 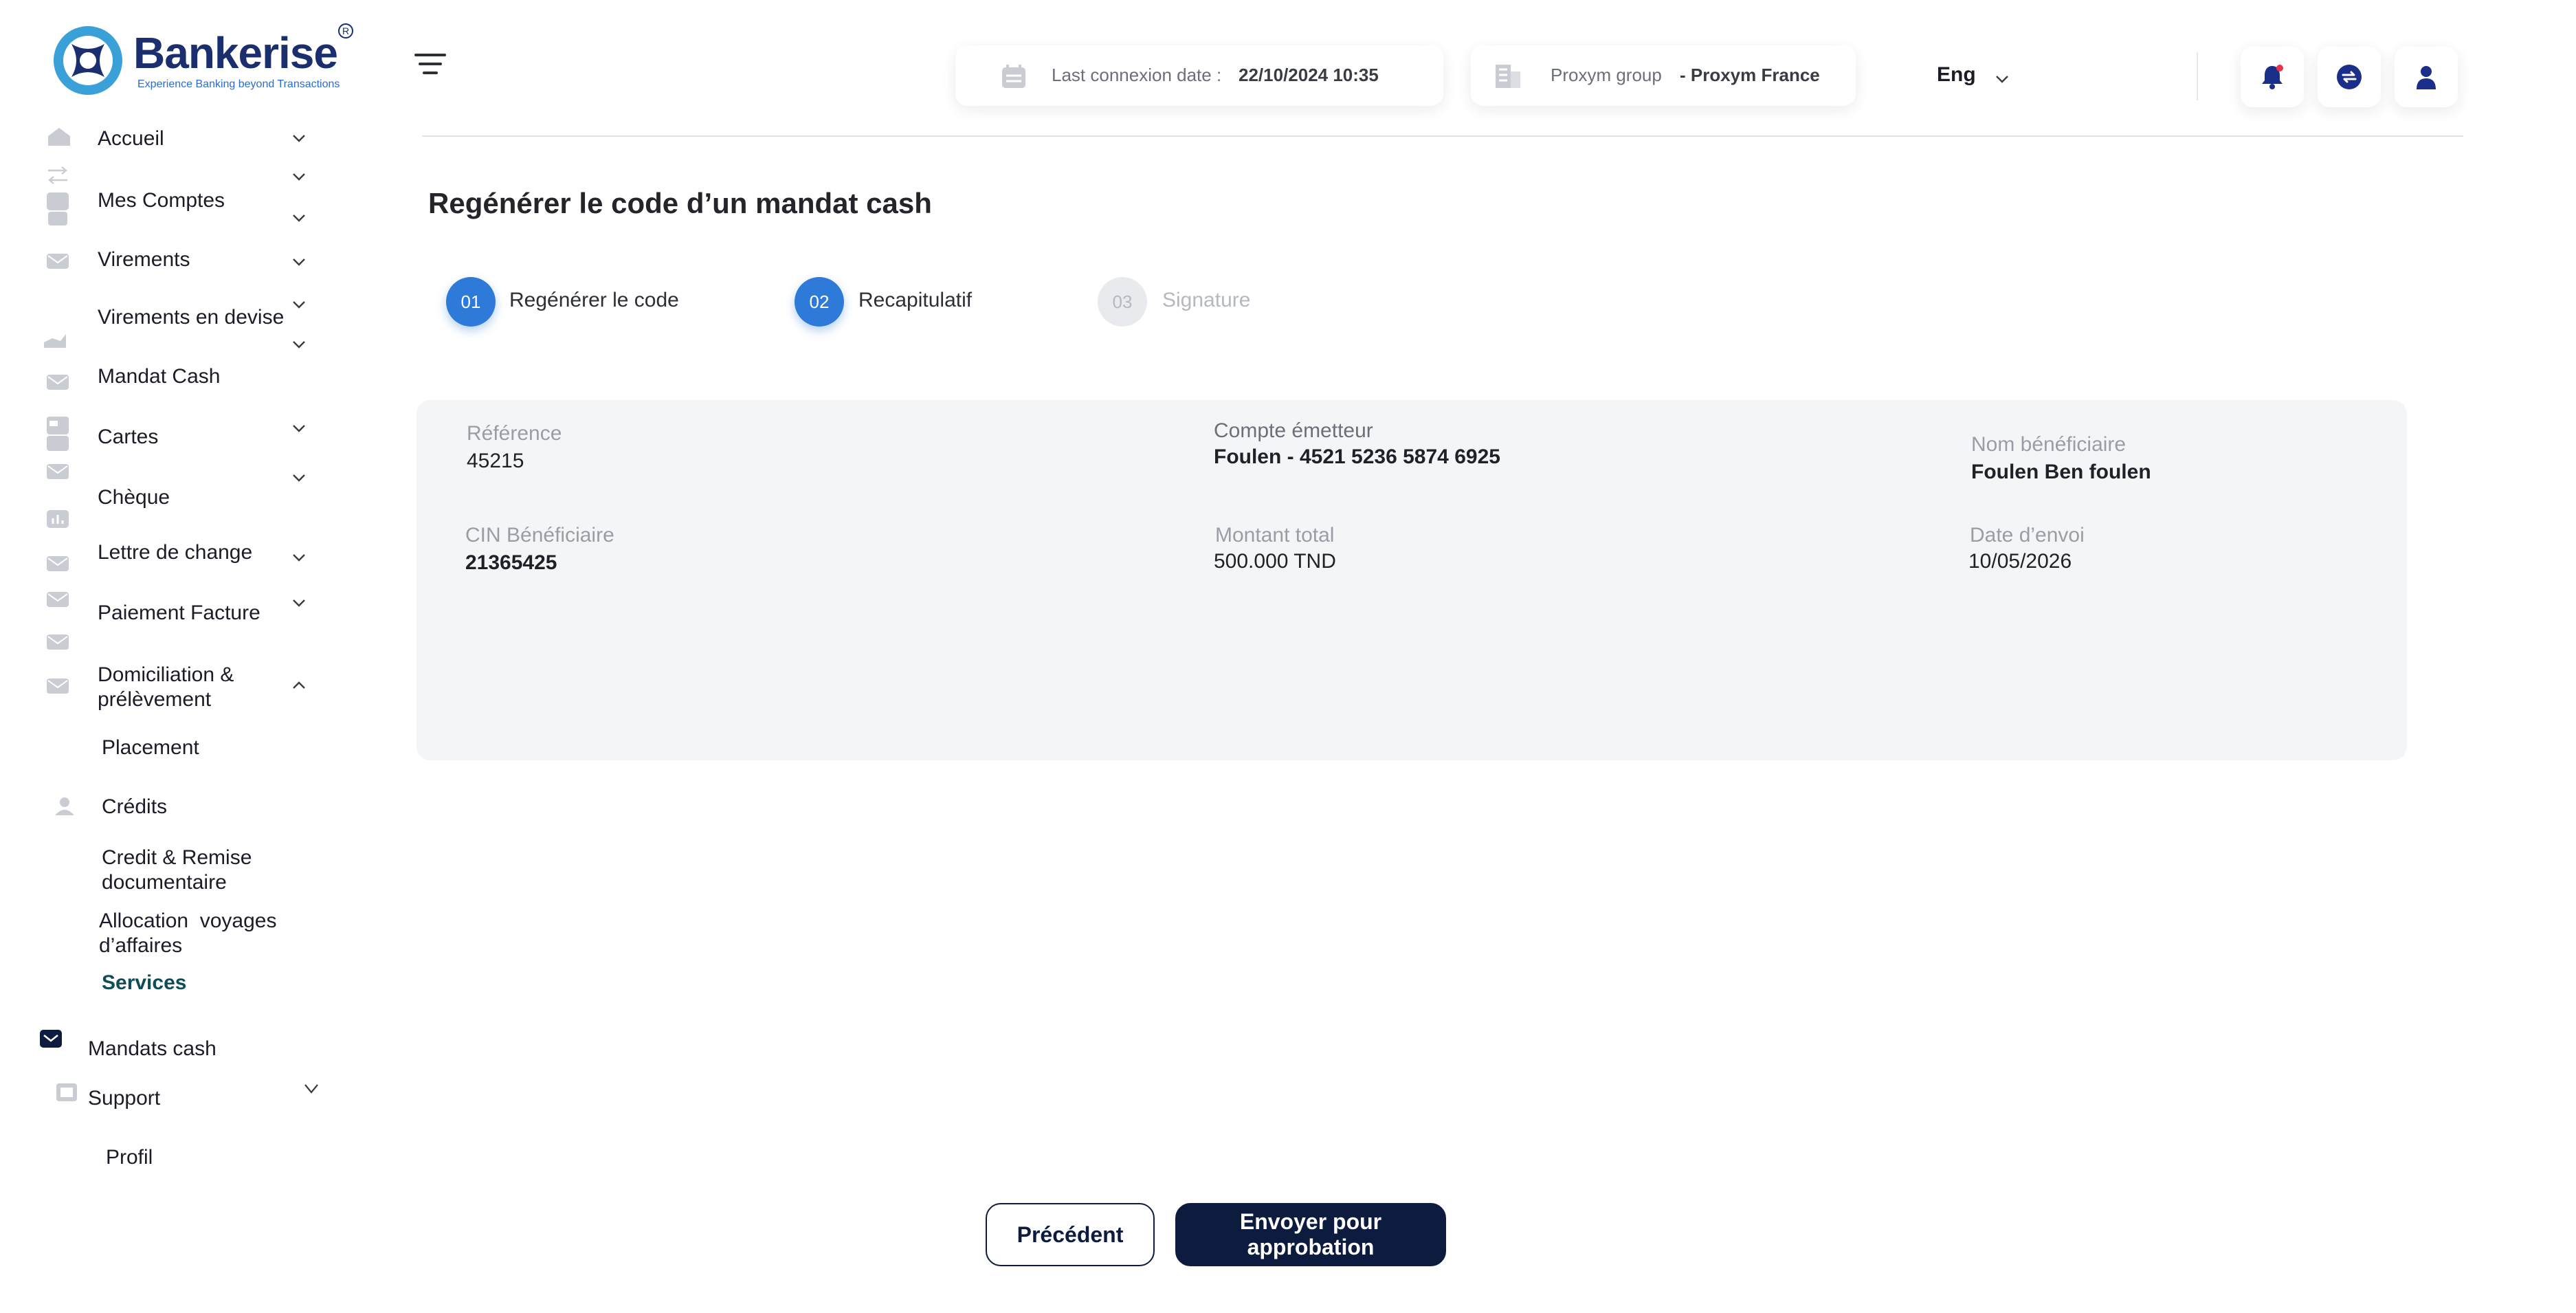 What do you see at coordinates (471, 302) in the screenshot?
I see `step-01-indicator: 01` at bounding box center [471, 302].